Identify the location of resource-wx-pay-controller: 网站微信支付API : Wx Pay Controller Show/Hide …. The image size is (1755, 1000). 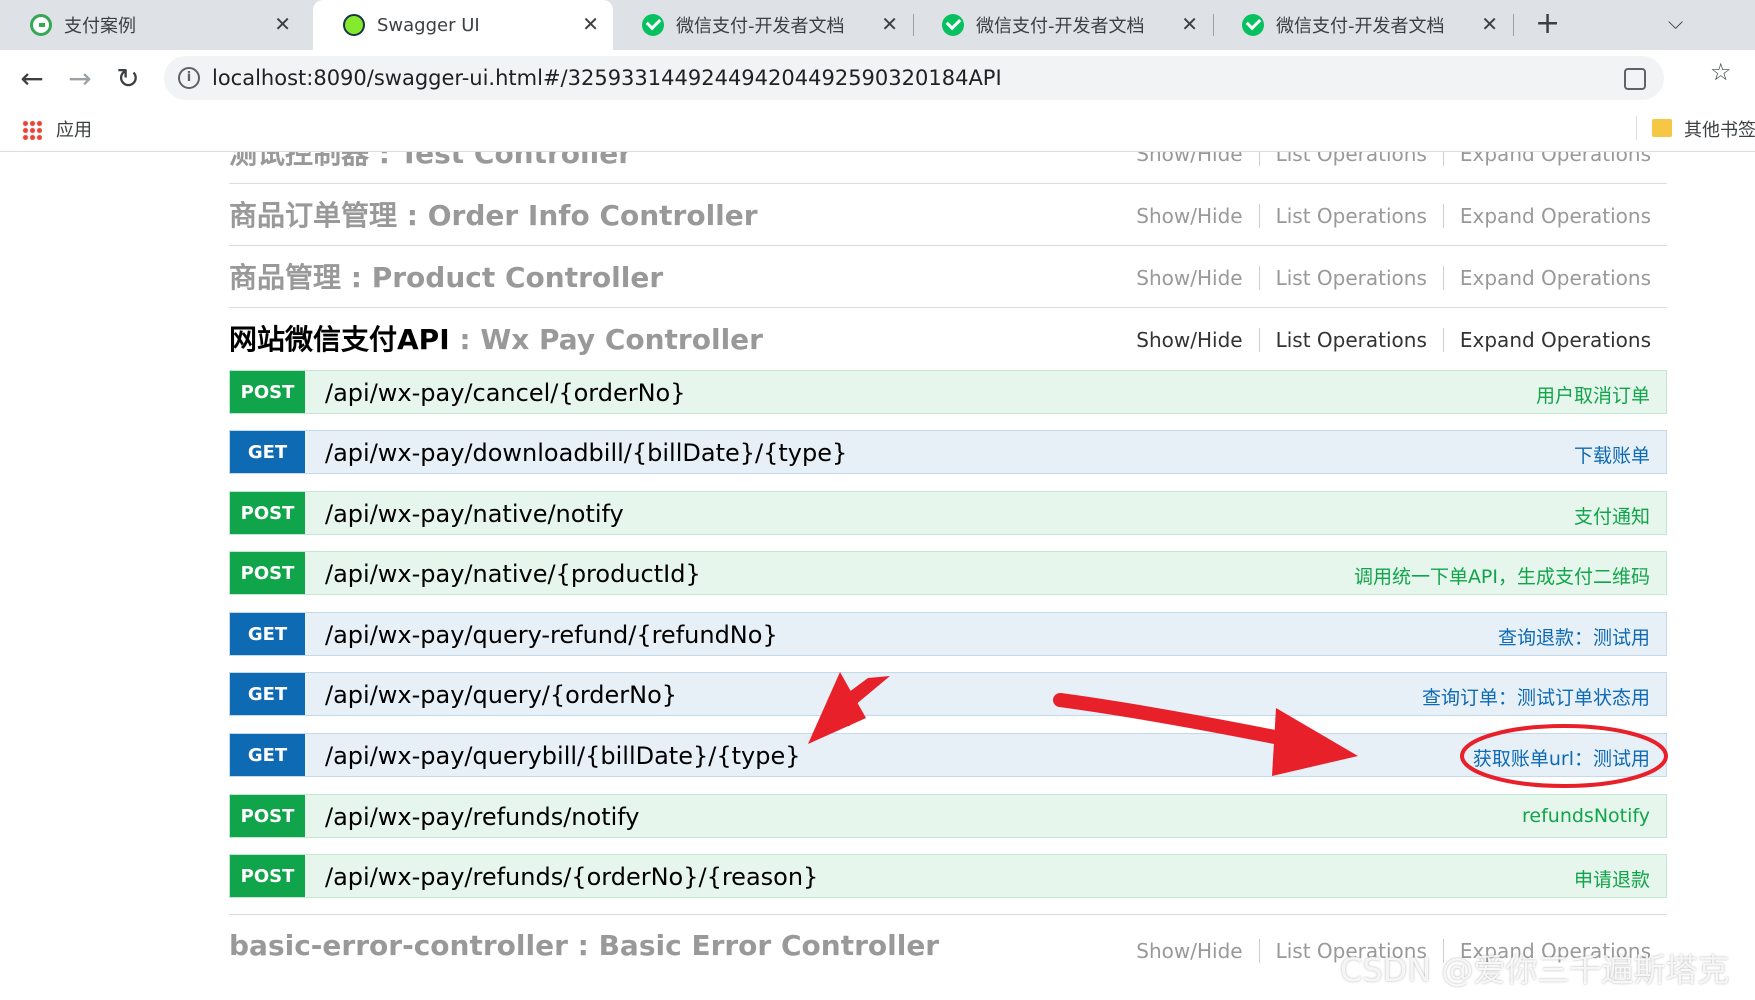
(948, 339).